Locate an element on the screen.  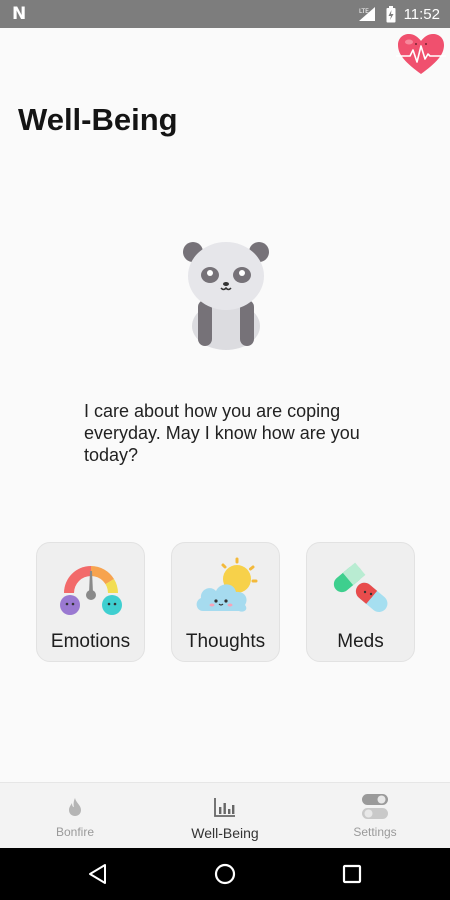
notification-n-icon: N is located at coordinates (19, 14).